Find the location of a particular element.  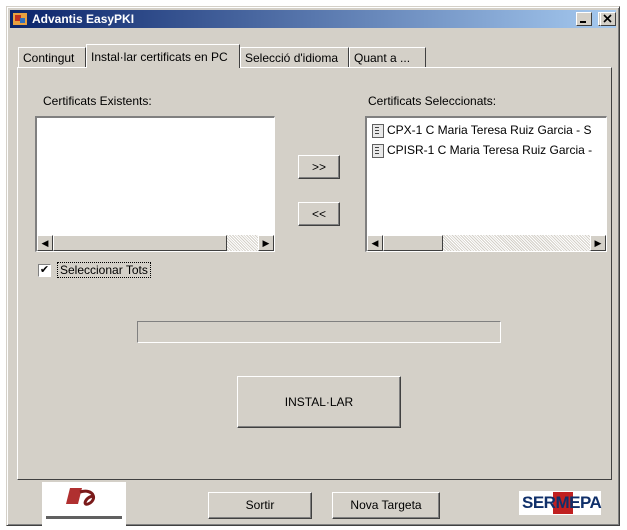

tab-language: Selecció d'idioma is located at coordinates (294, 57).